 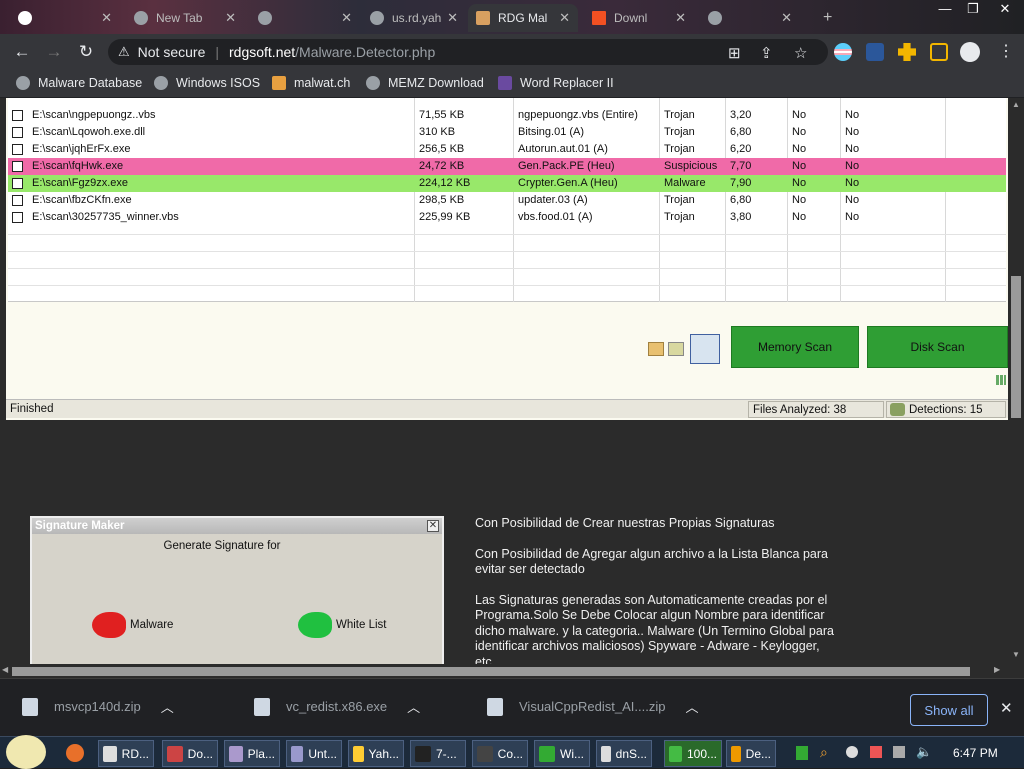 I want to click on scroll-left-icon: ◀, so click(x=5, y=669).